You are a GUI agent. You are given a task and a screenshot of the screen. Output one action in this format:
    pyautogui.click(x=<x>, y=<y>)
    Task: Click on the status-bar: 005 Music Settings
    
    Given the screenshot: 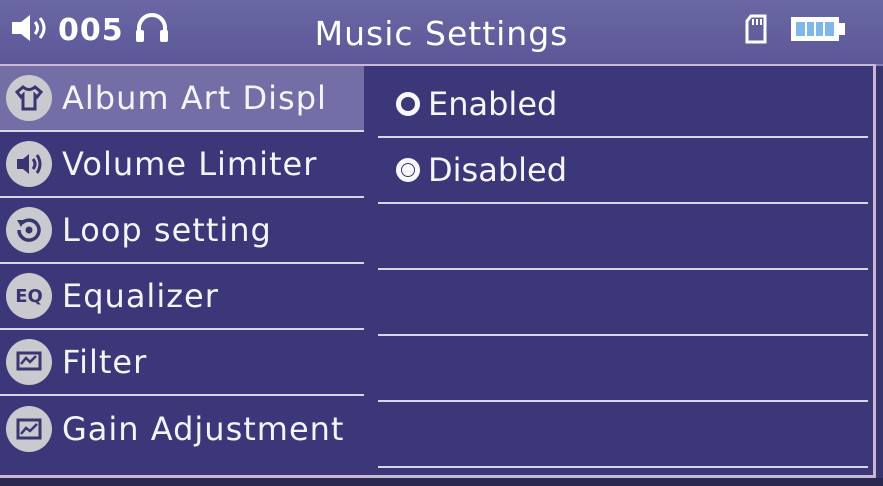 What is the action you would take?
    pyautogui.click(x=441, y=33)
    